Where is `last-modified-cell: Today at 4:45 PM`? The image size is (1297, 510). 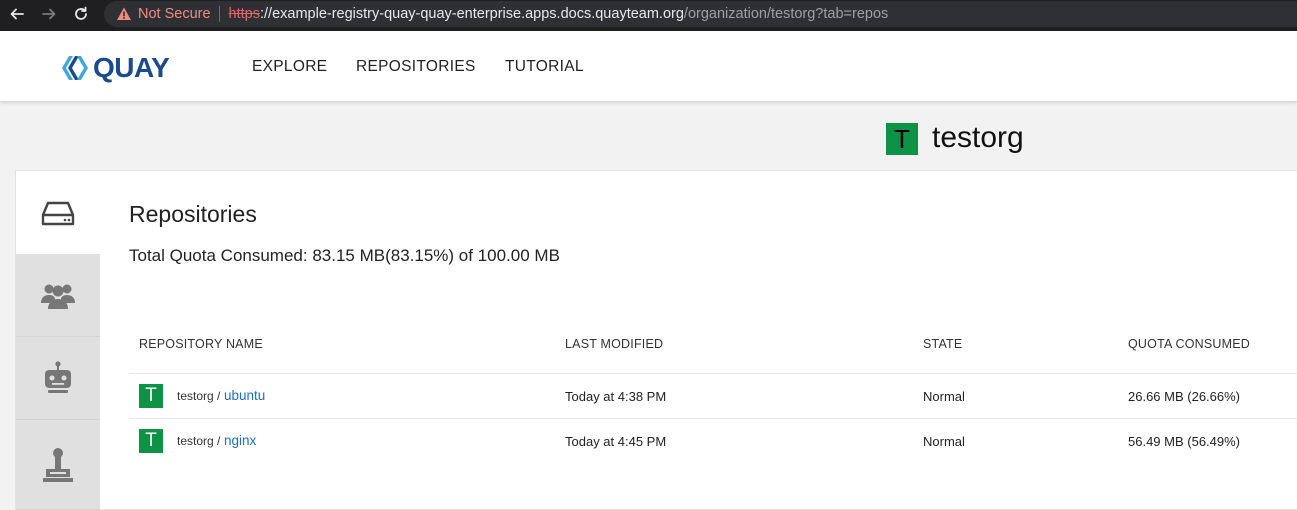 last-modified-cell: Today at 4:45 PM is located at coordinates (616, 441).